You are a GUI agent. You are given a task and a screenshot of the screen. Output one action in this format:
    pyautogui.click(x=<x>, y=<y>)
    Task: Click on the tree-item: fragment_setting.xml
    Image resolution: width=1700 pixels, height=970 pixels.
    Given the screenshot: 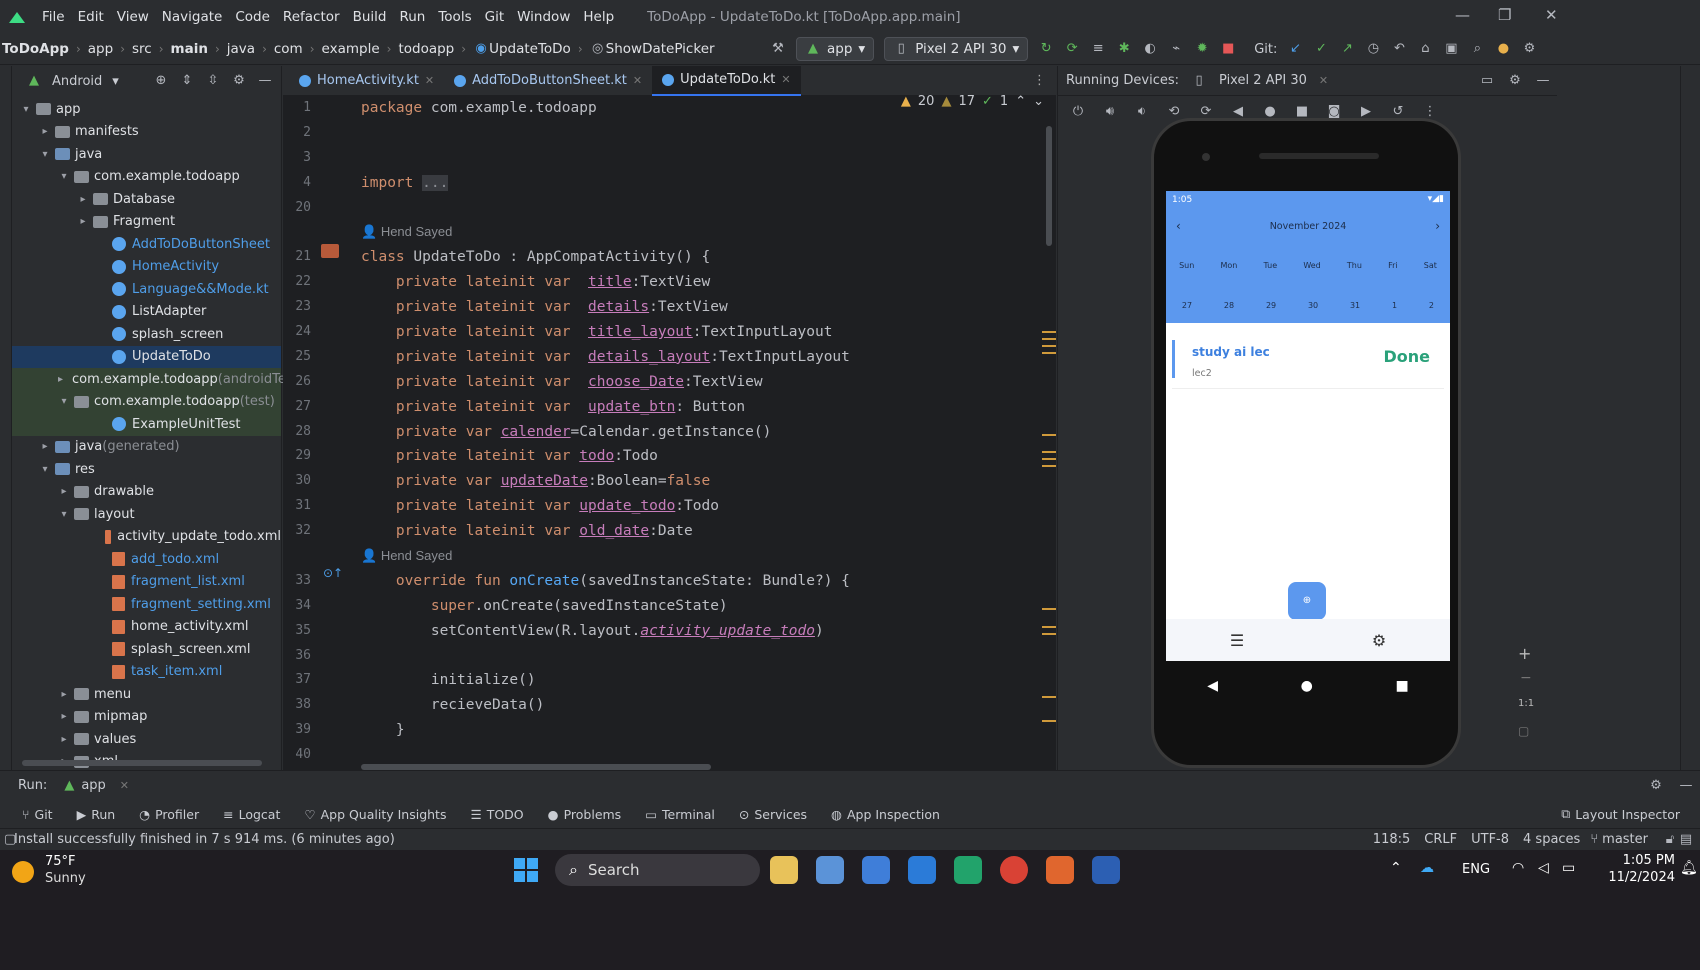 What is the action you would take?
    pyautogui.click(x=146, y=604)
    